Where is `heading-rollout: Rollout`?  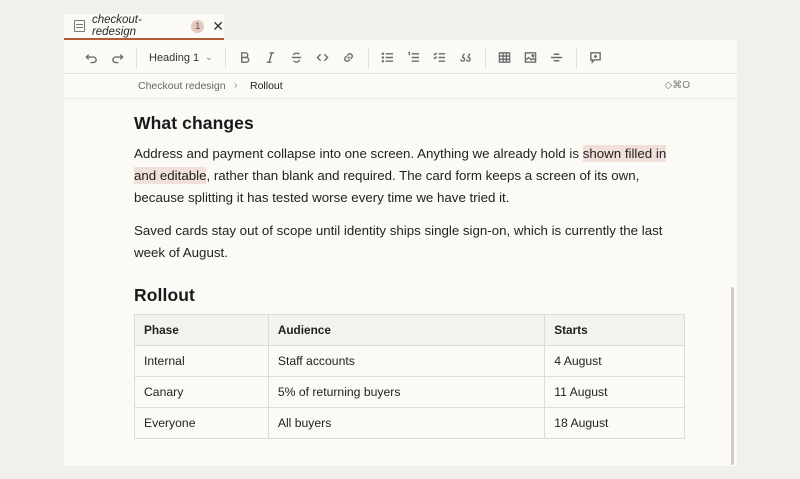 heading-rollout: Rollout is located at coordinates (164, 295).